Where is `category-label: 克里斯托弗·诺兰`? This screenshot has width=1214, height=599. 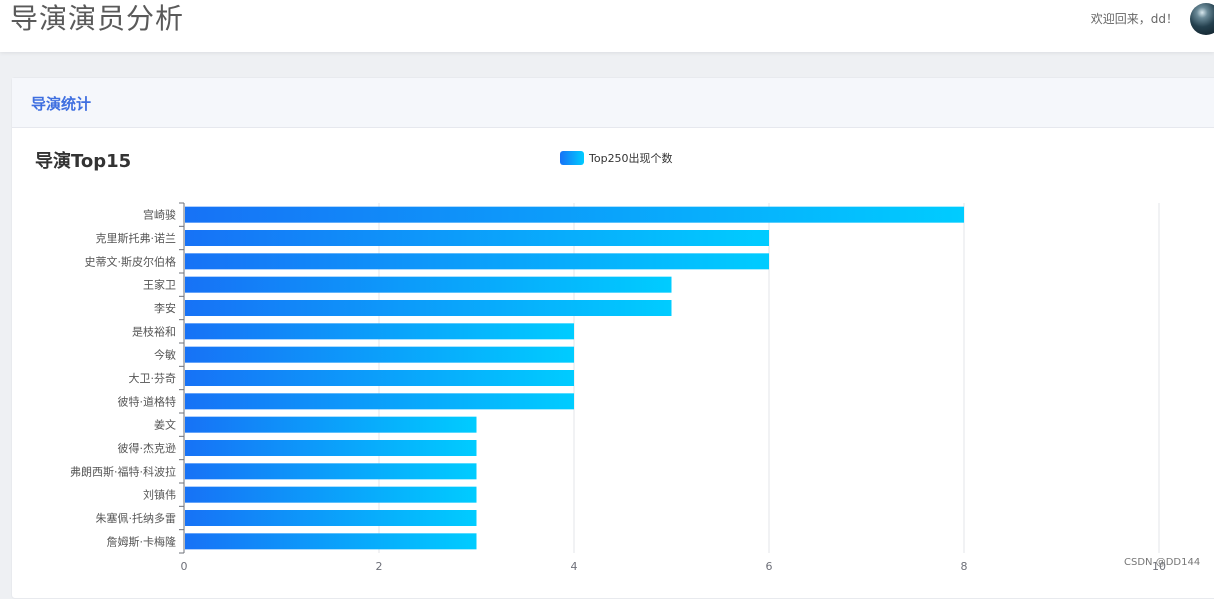
category-label: 克里斯托弗·诺兰 is located at coordinates (136, 238).